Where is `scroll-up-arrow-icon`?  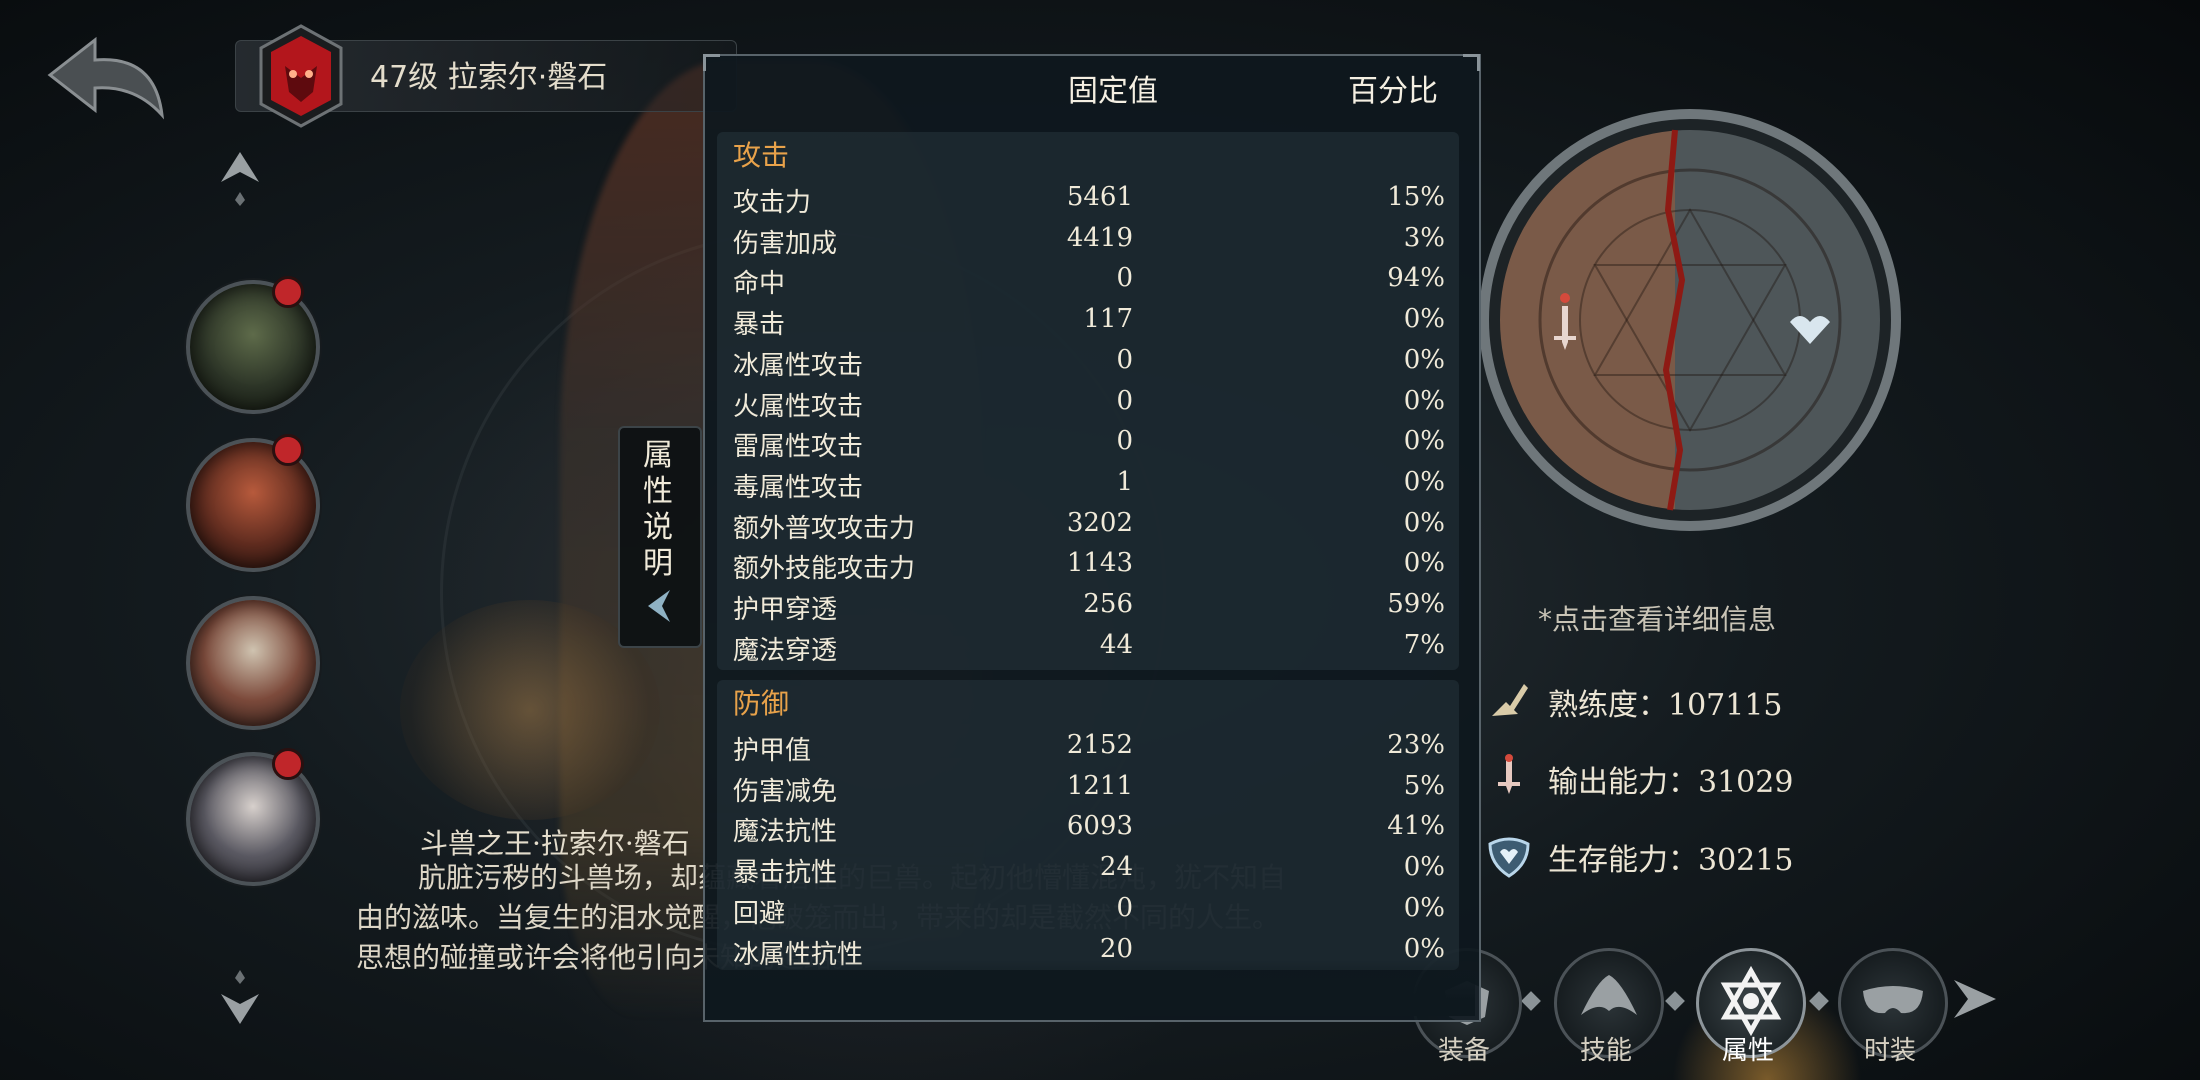 scroll-up-arrow-icon is located at coordinates (240, 178).